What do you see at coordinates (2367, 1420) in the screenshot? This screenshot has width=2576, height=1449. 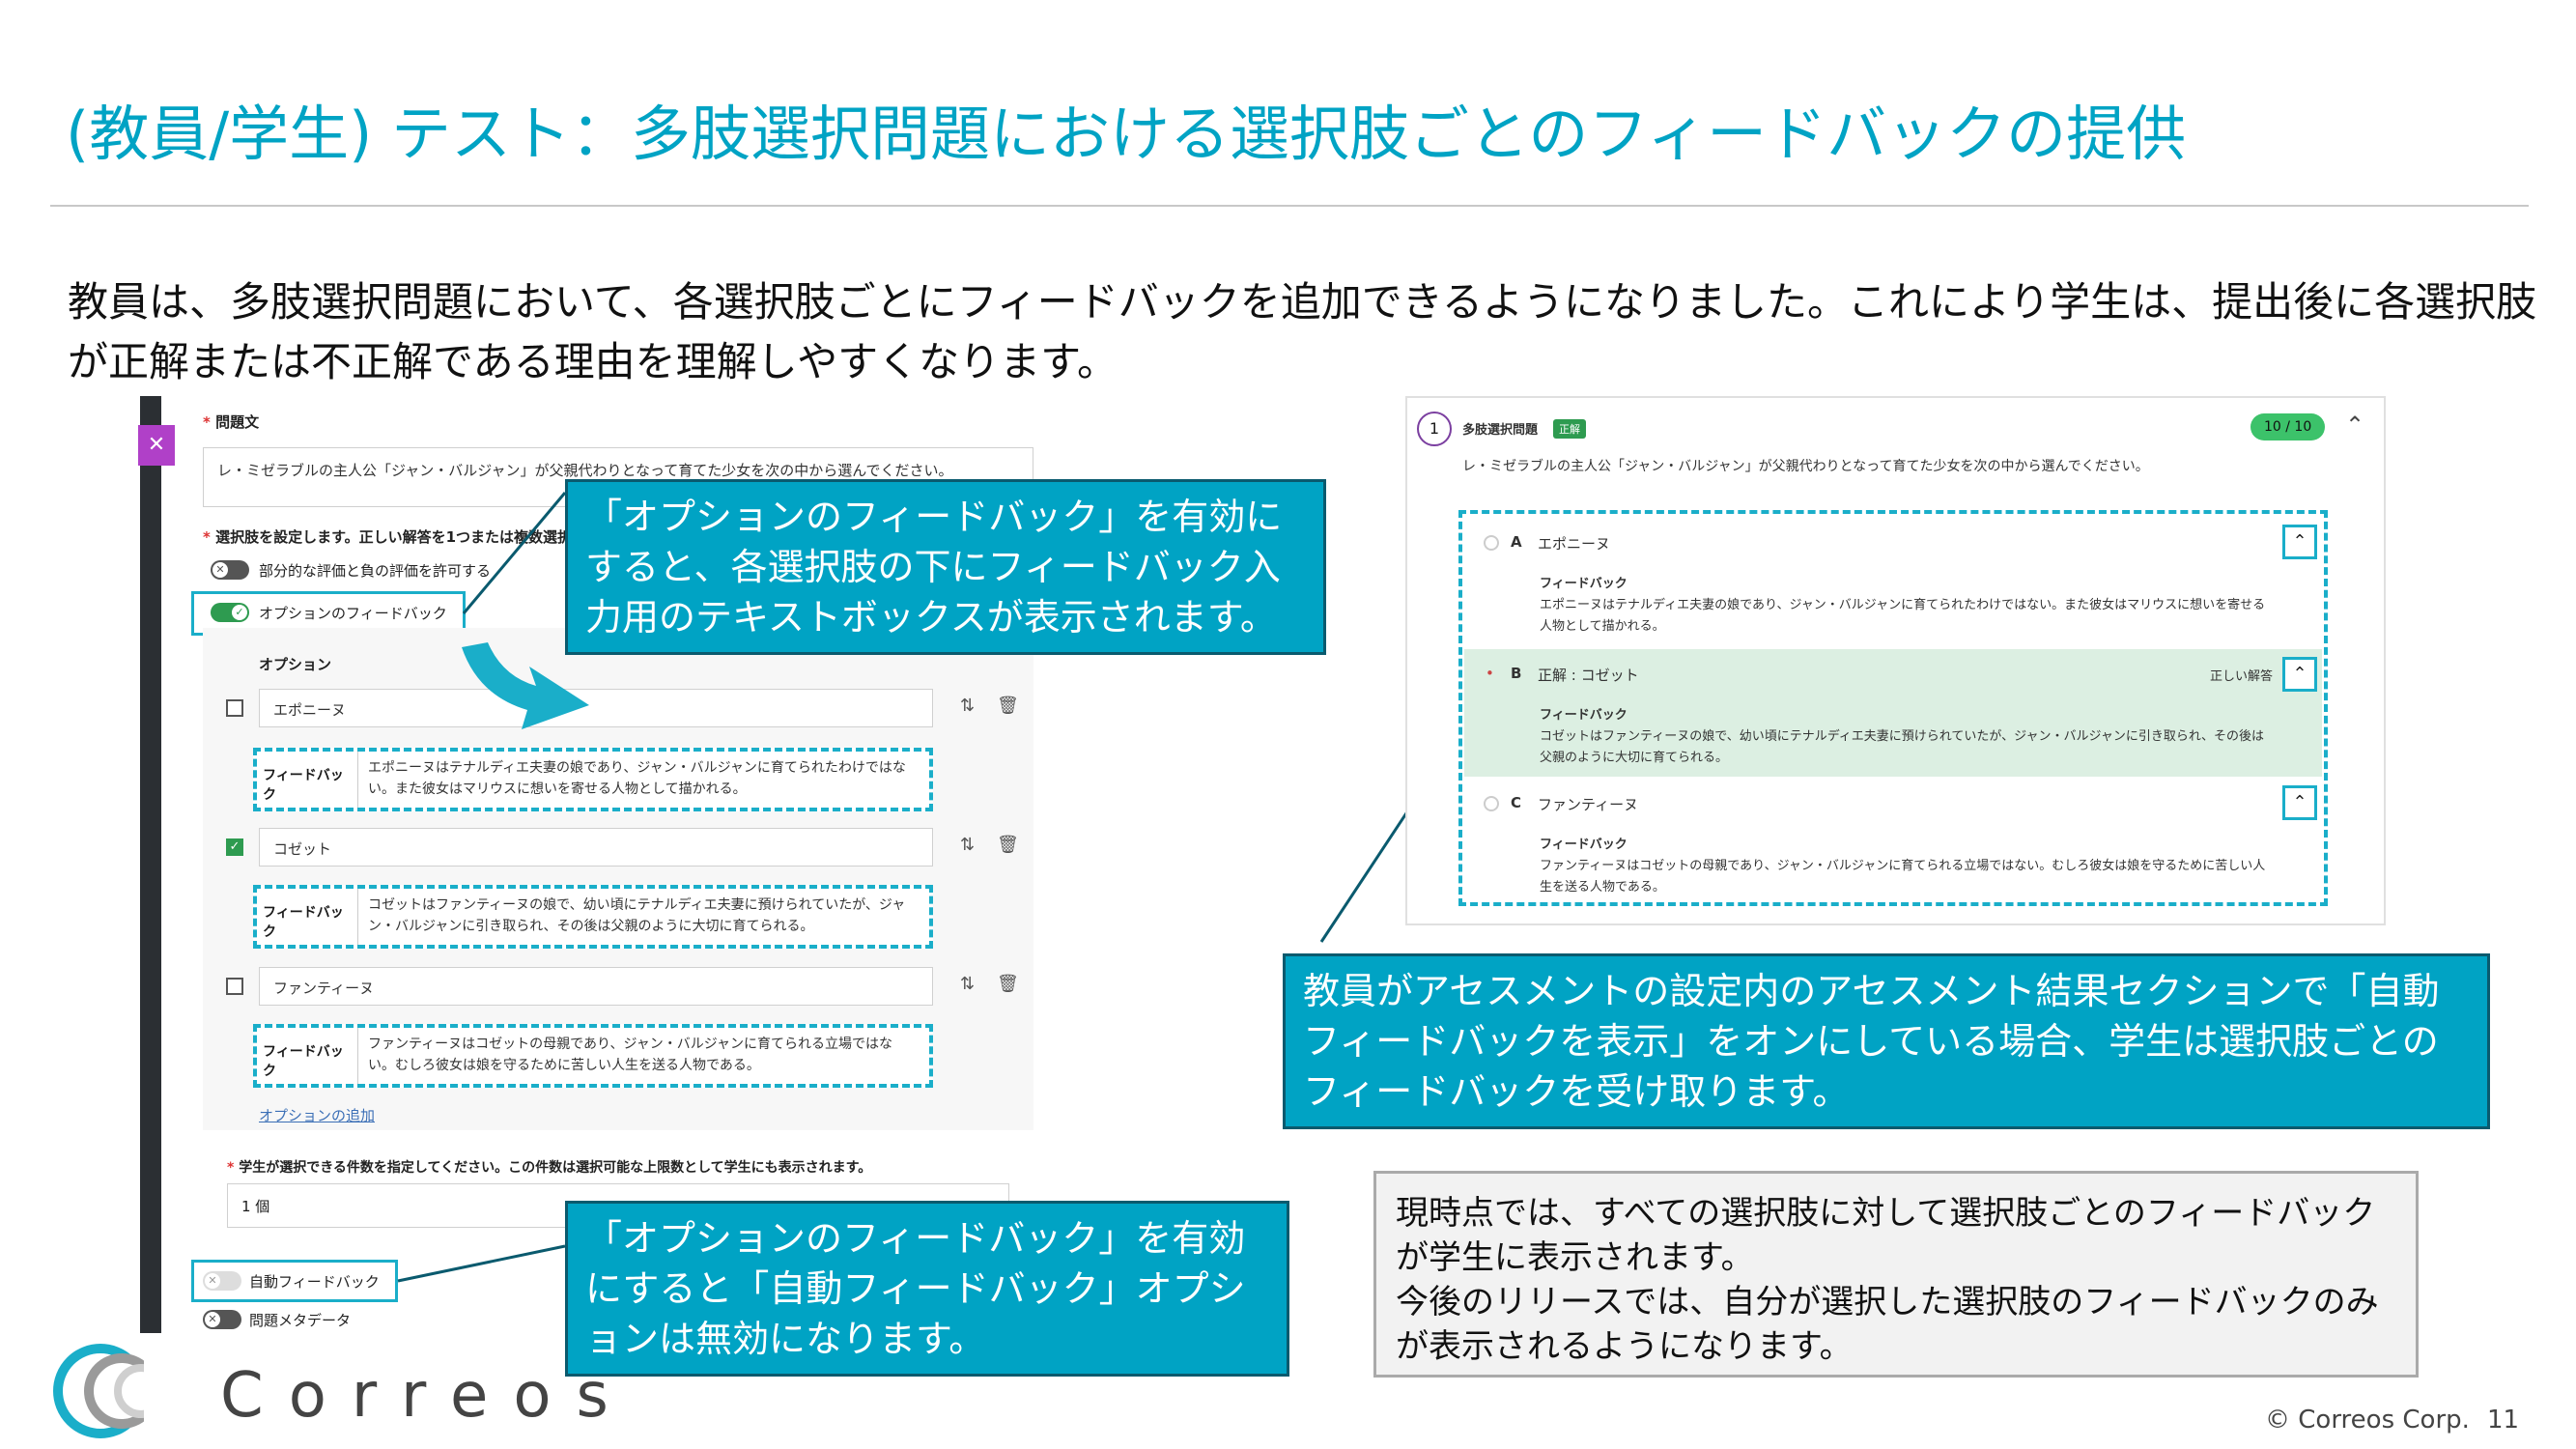 I see `copyright: © Correos Corp.` at bounding box center [2367, 1420].